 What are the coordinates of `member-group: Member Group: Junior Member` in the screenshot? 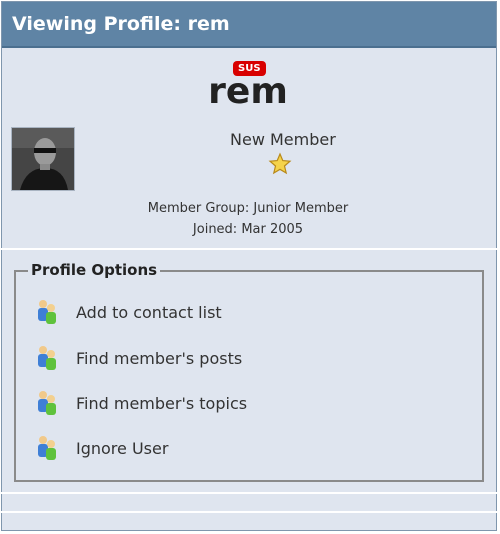 It's located at (248, 208).